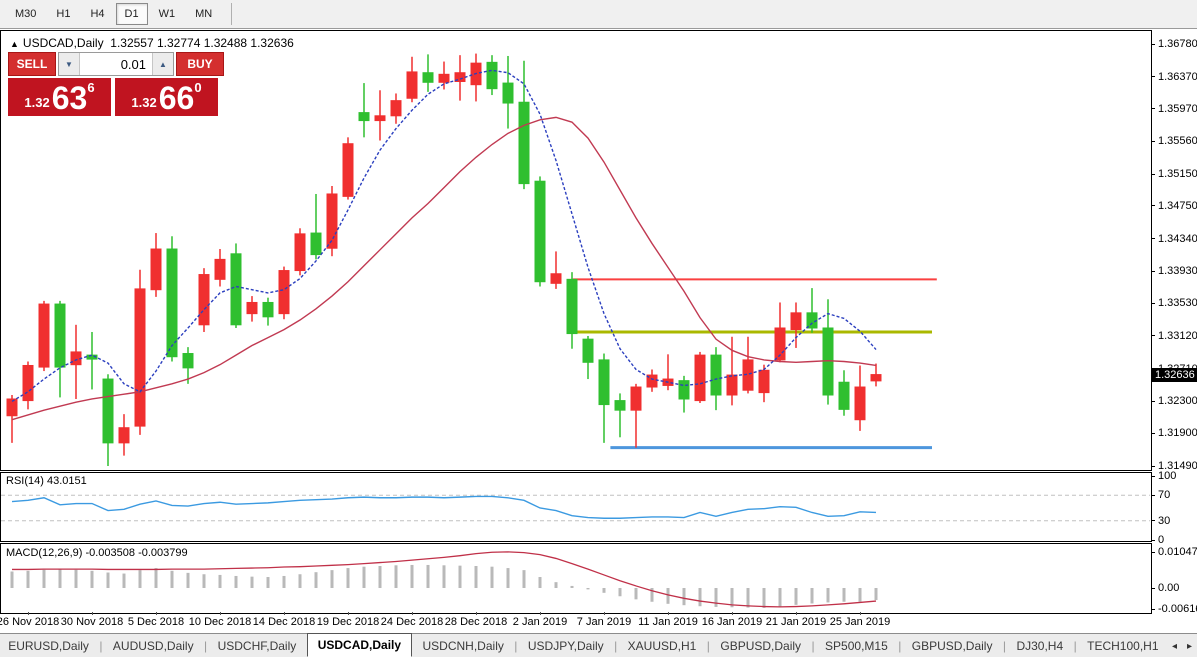 This screenshot has height=657, width=1197. Describe the element at coordinates (69, 98) in the screenshot. I see `bid-price-big: 63` at that location.